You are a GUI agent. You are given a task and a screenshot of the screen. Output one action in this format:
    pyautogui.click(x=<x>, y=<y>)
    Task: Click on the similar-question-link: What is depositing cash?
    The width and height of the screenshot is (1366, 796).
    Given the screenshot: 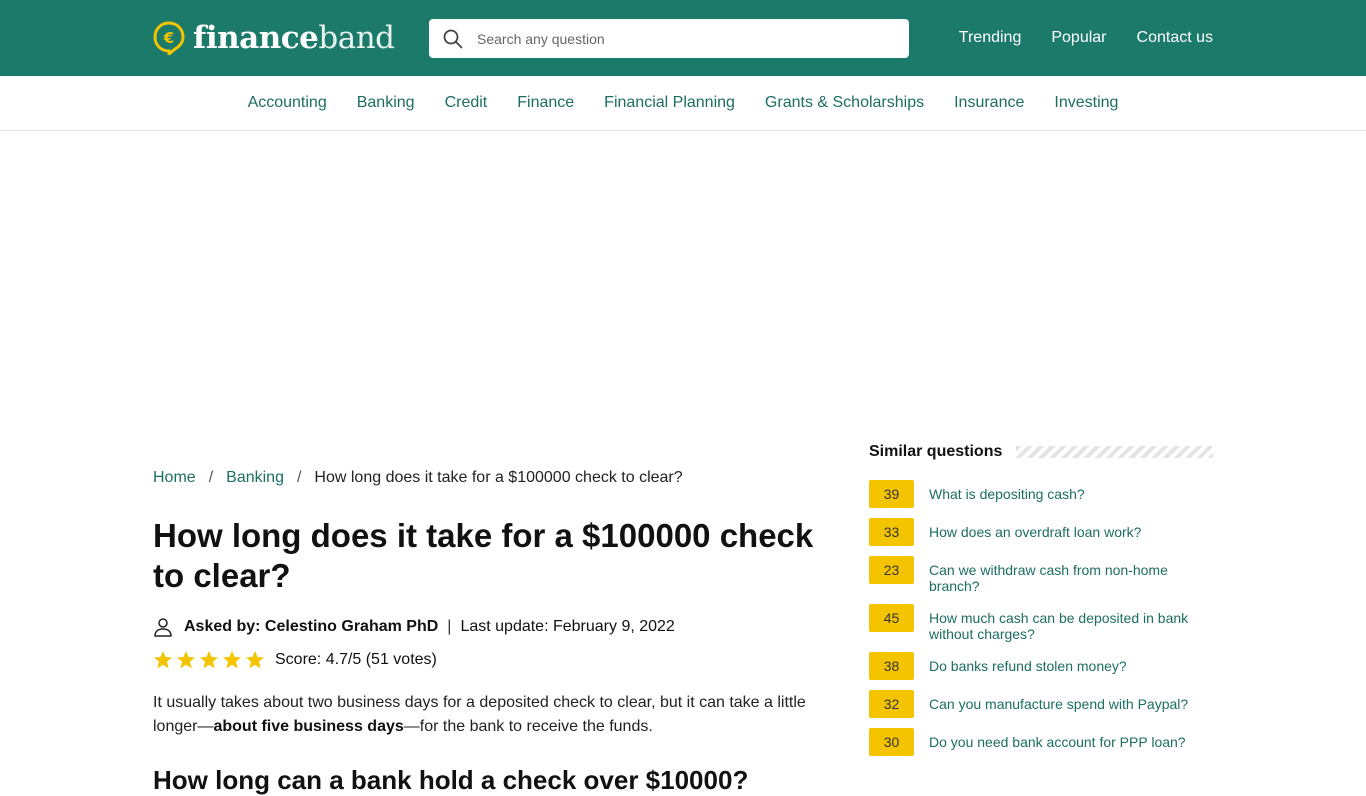 What is the action you would take?
    pyautogui.click(x=1071, y=491)
    